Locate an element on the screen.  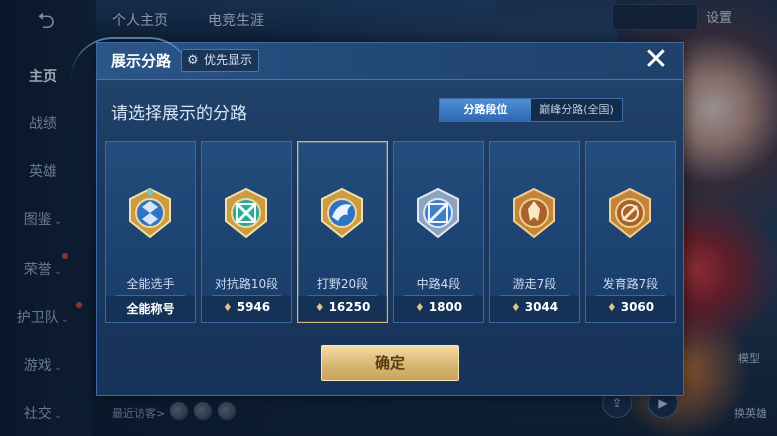
lane-name: 打野20段 is located at coordinates (342, 284).